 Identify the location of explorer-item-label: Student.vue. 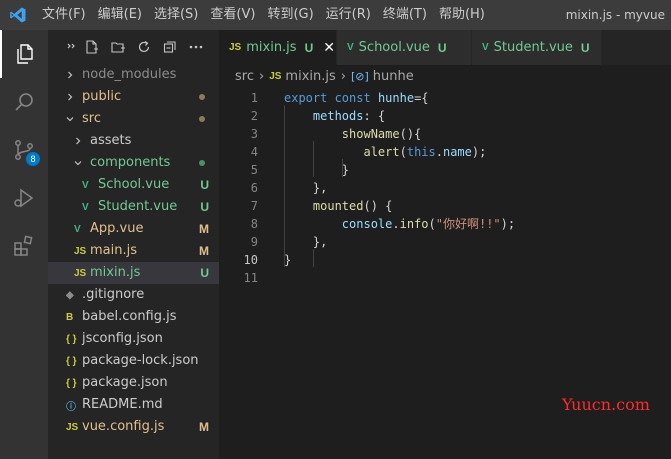
(138, 206).